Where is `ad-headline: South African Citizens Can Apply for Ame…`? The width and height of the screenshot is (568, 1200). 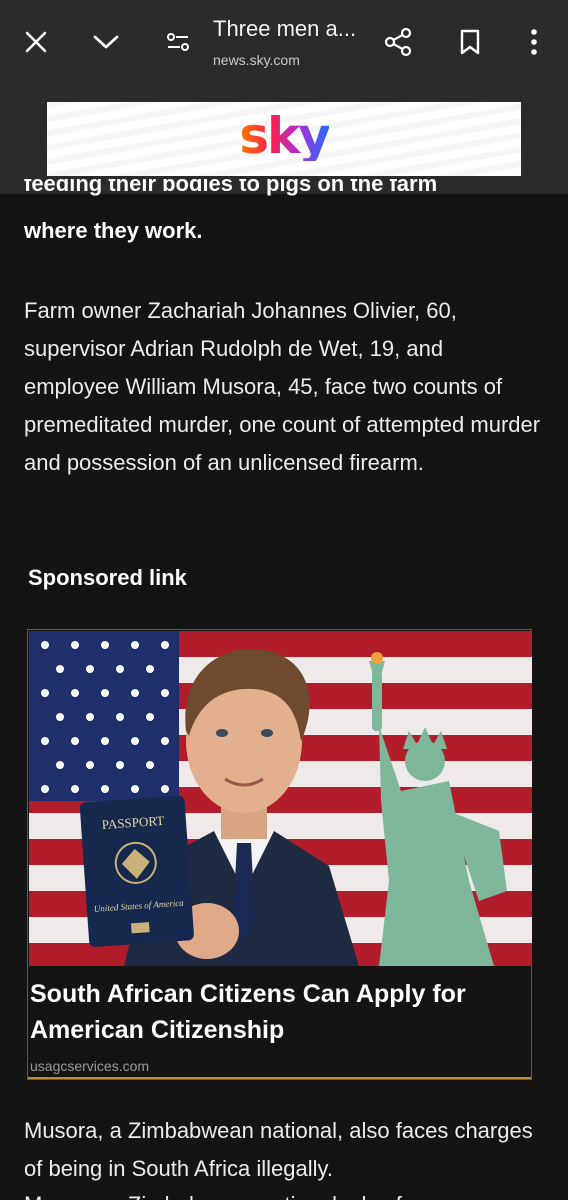 ad-headline: South African Citizens Can Apply for Ame… is located at coordinates (277, 1012).